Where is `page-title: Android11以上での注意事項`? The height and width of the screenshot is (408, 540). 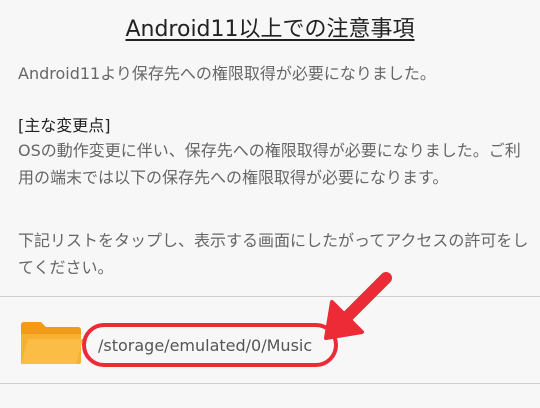
page-title: Android11以上での注意事項 is located at coordinates (270, 29).